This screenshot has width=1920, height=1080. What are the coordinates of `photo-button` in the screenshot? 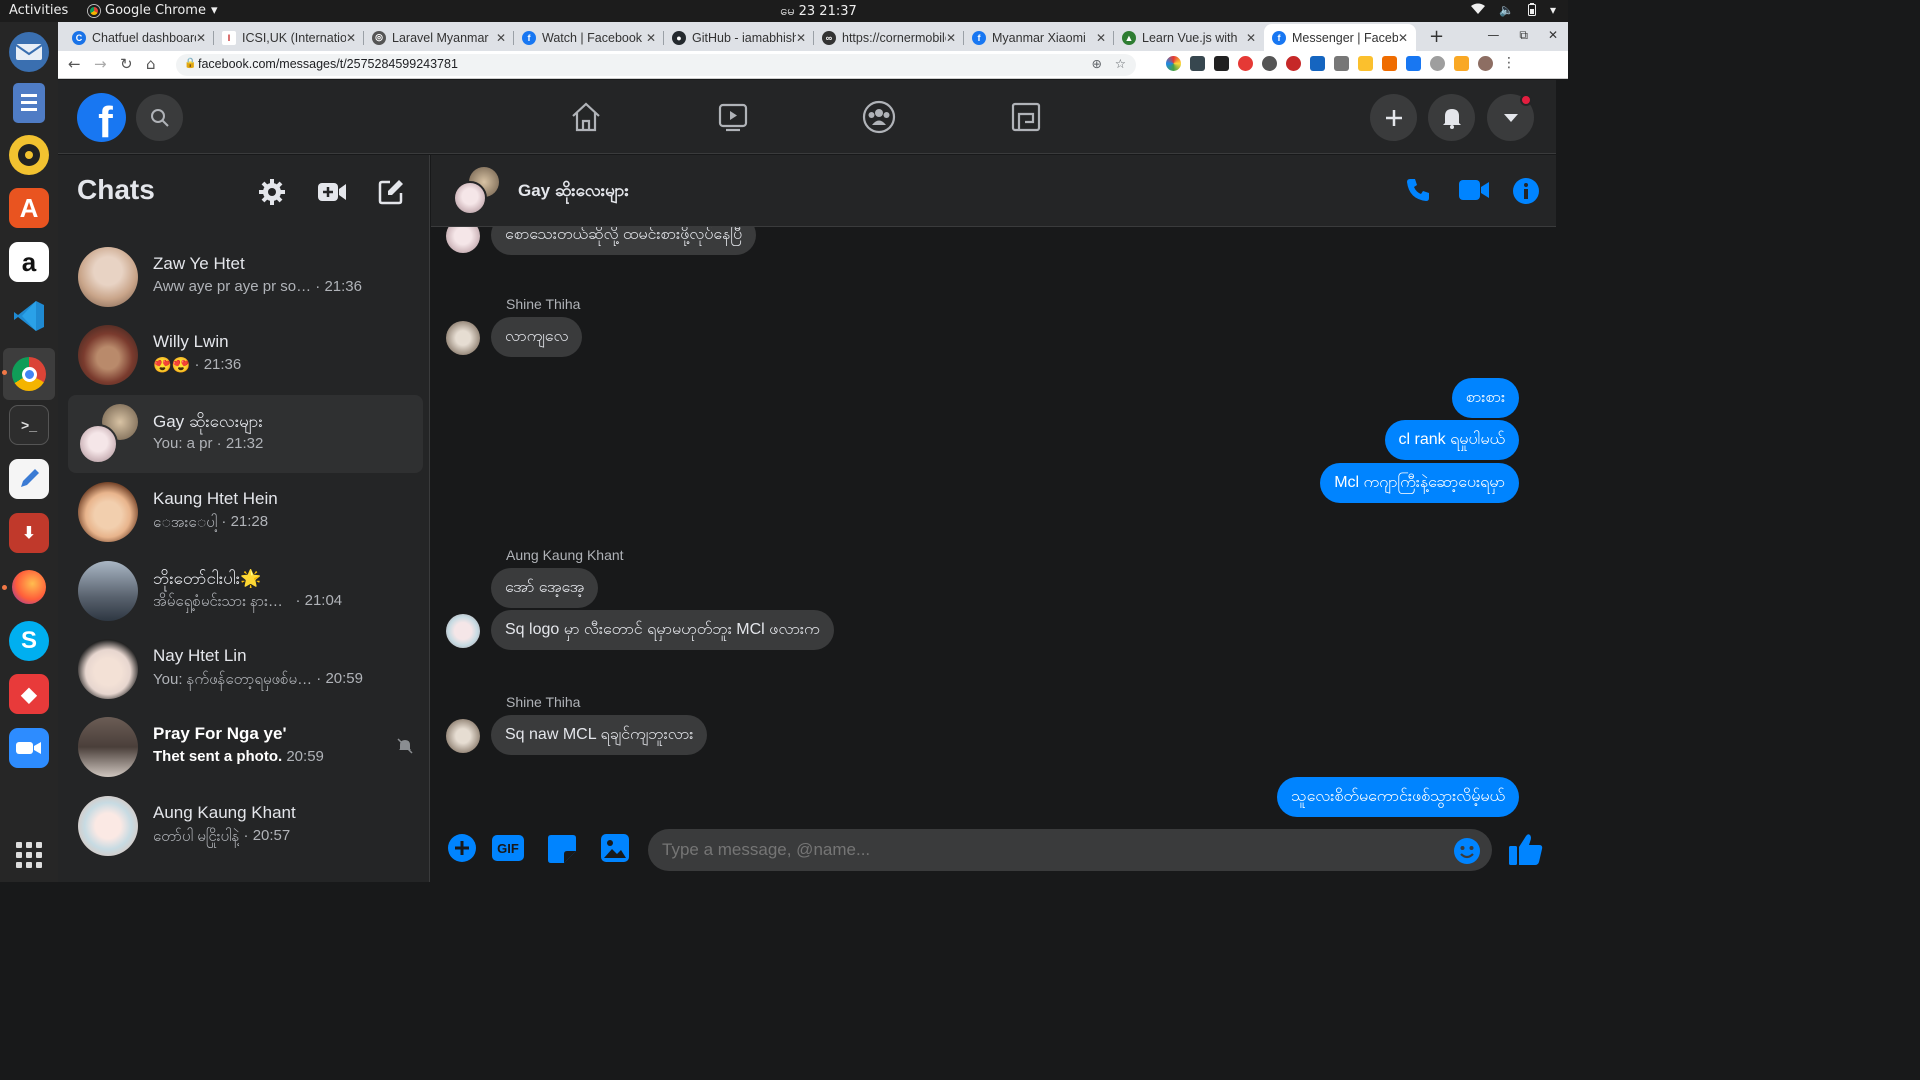 It's located at (615, 850).